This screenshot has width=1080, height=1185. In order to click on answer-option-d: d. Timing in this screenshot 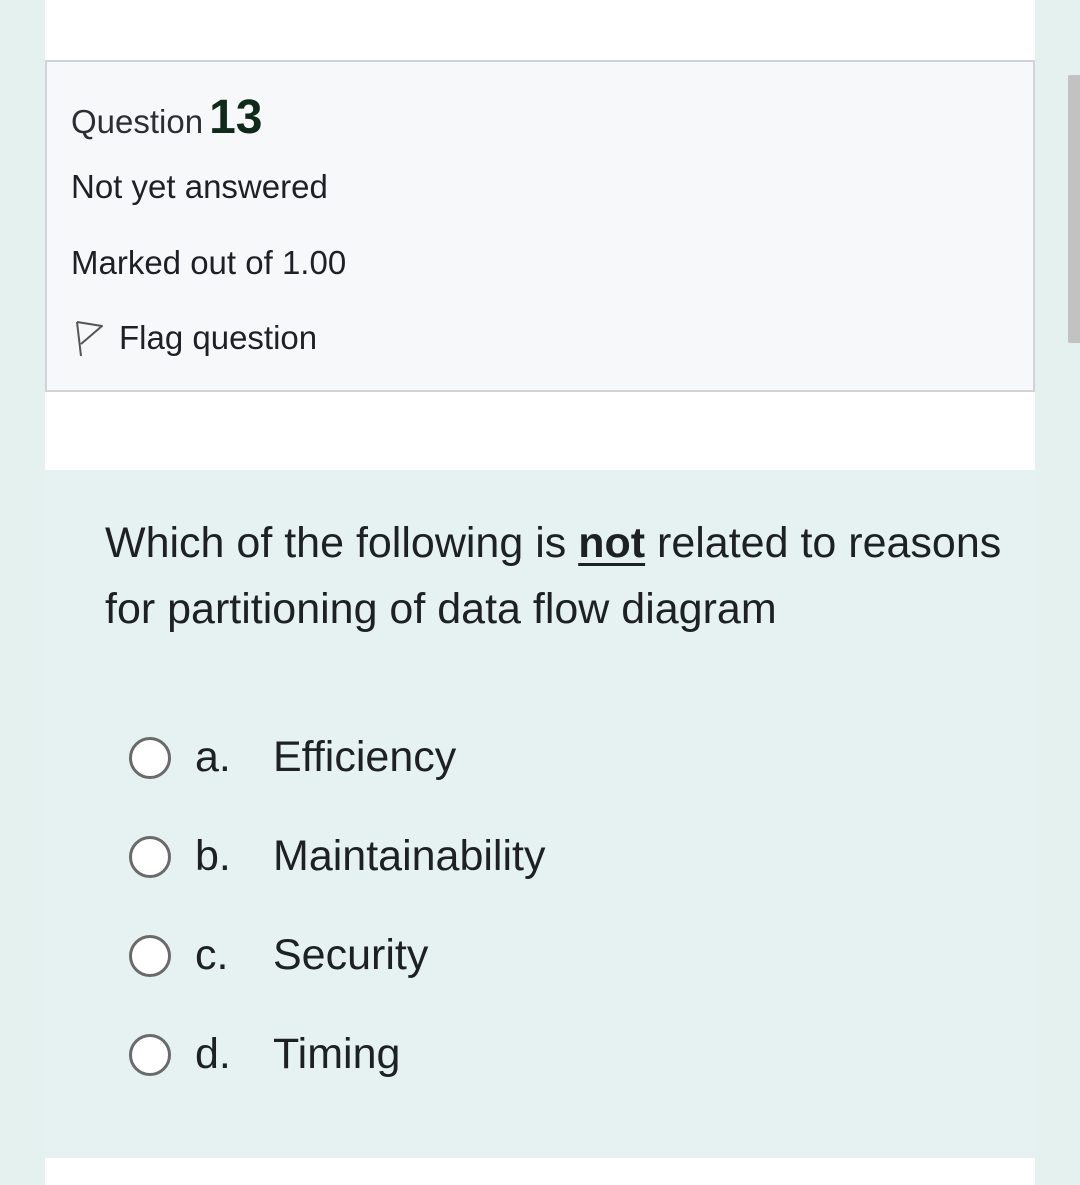, I will do `click(559, 1054)`.